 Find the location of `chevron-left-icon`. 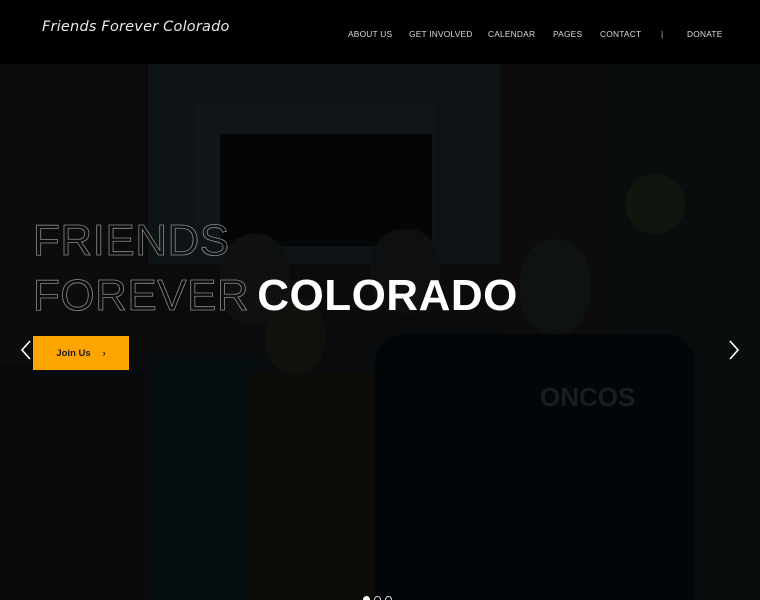

chevron-left-icon is located at coordinates (25, 350).